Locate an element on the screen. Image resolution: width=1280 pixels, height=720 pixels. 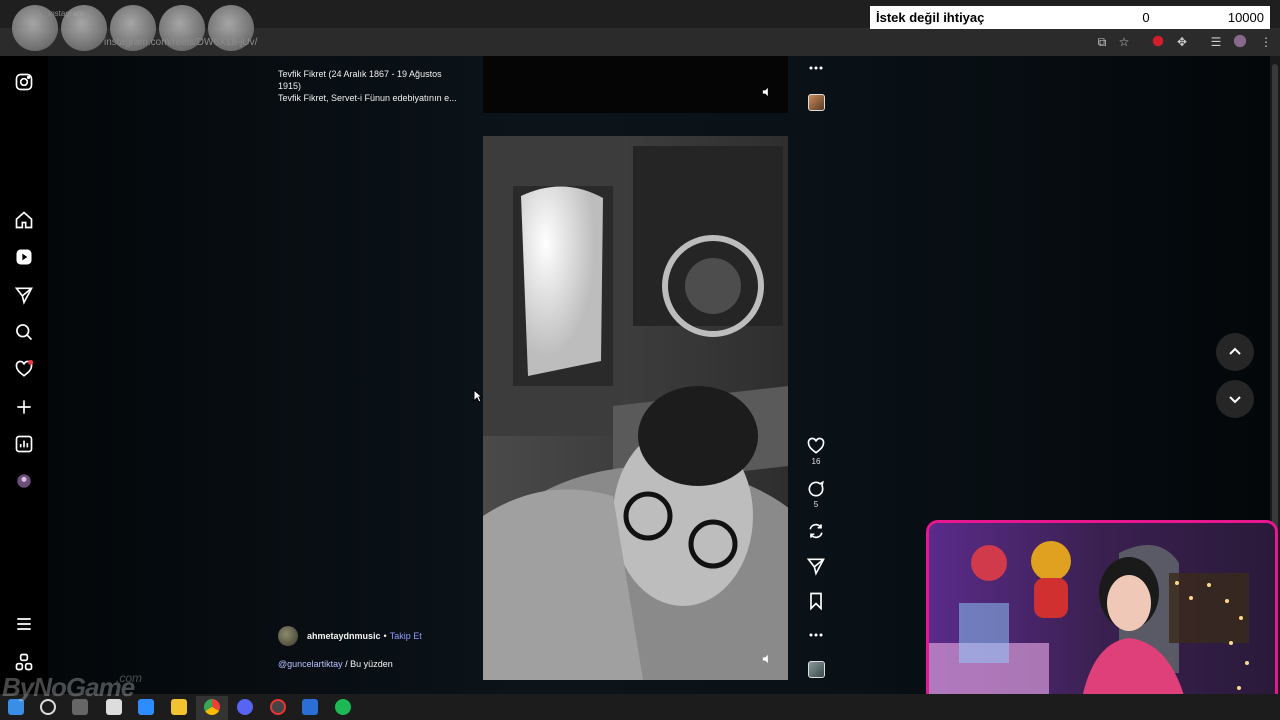
install-icon: ⧉ is located at coordinates (1102, 42).